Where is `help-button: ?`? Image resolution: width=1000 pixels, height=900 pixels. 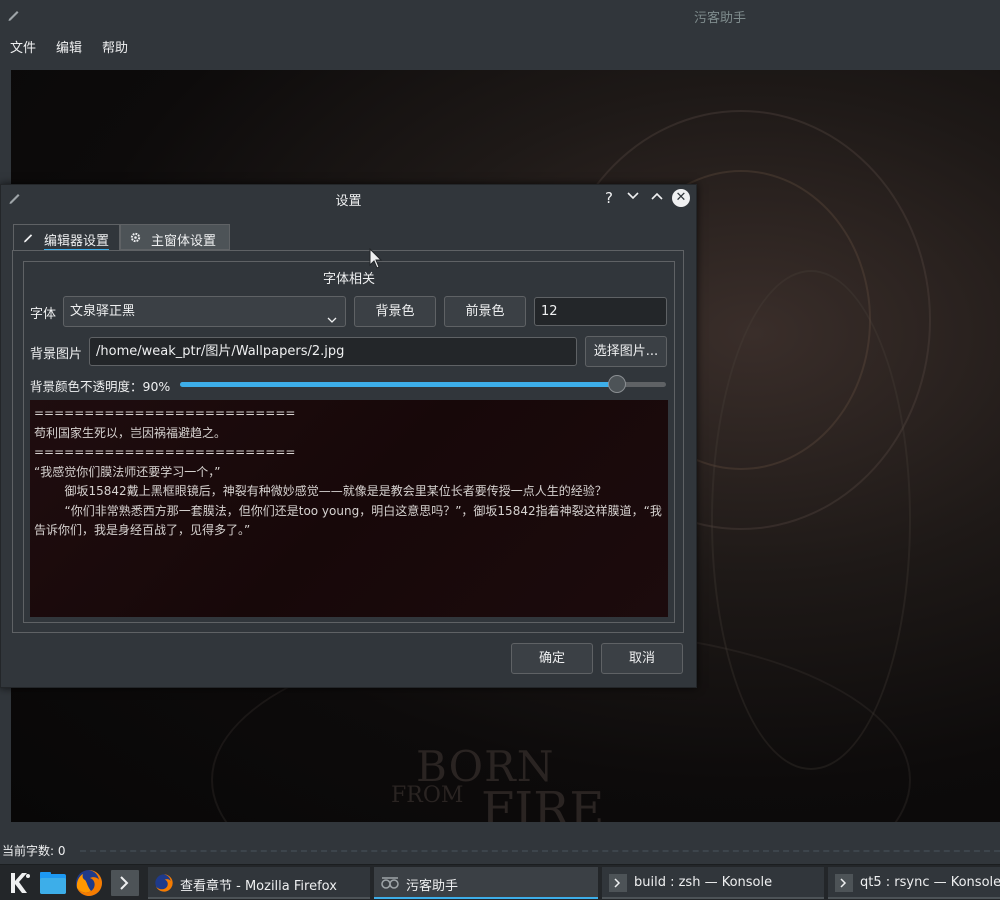
help-button: ? is located at coordinates (609, 198).